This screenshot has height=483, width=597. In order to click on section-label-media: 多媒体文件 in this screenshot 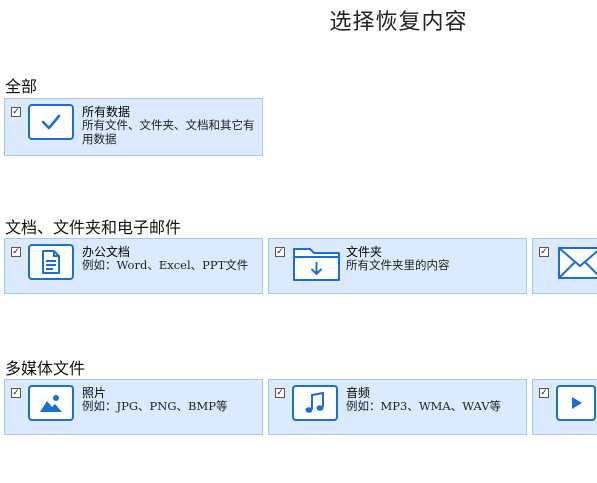, I will do `click(45, 368)`.